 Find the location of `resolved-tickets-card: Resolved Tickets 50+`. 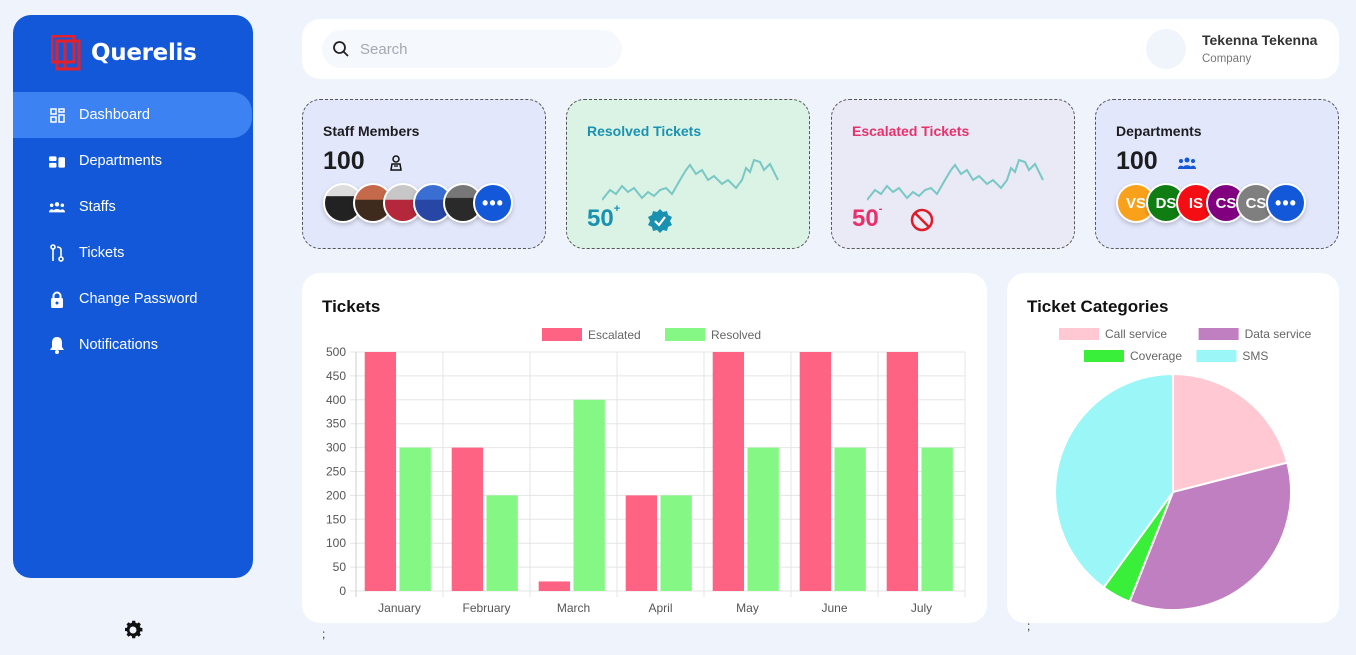

resolved-tickets-card: Resolved Tickets 50+ is located at coordinates (688, 174).